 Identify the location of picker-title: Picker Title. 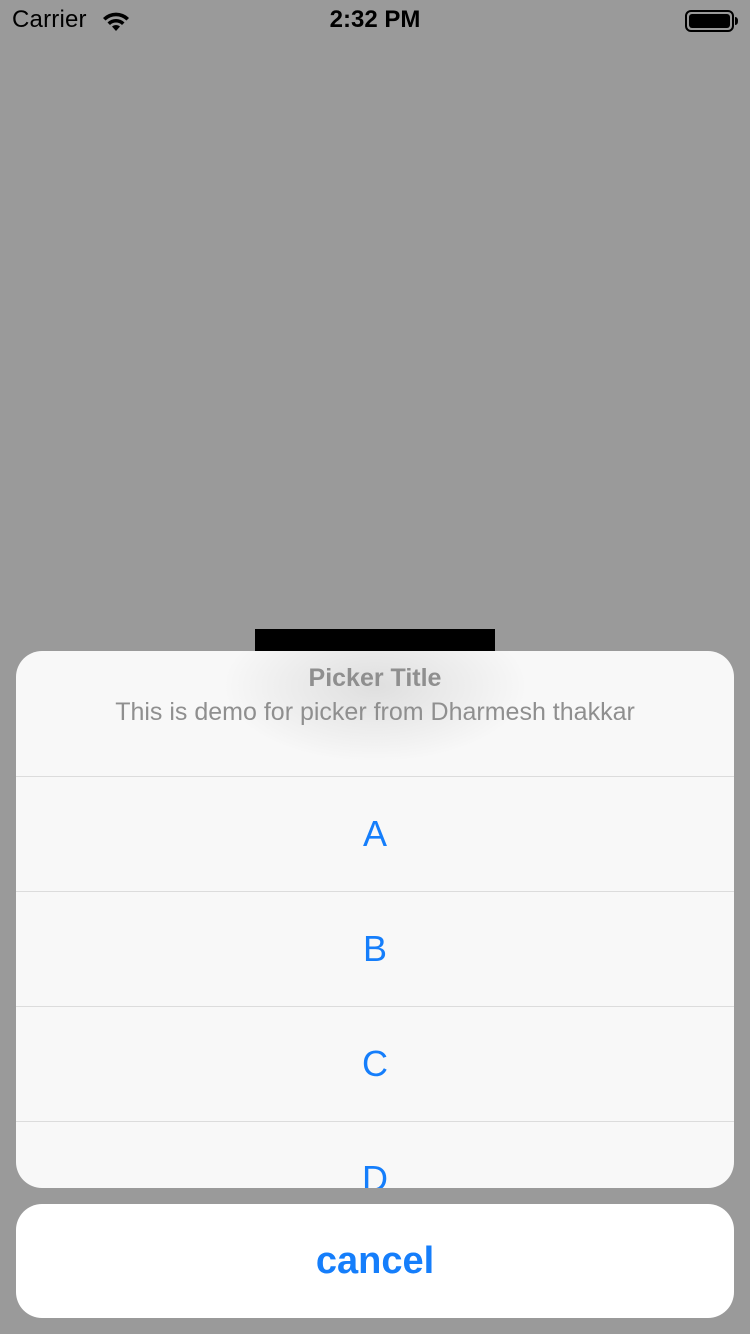
(375, 678).